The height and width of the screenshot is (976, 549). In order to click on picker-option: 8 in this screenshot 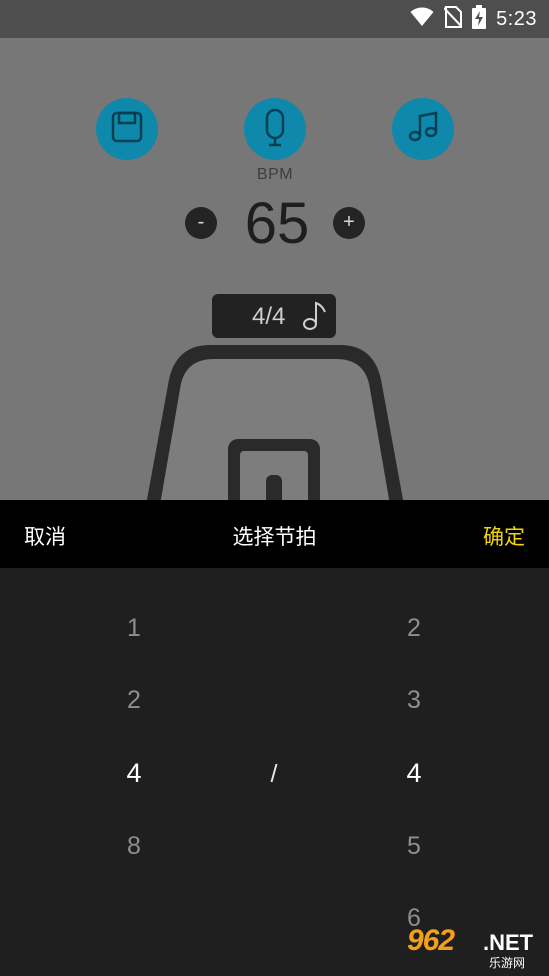, I will do `click(134, 846)`.